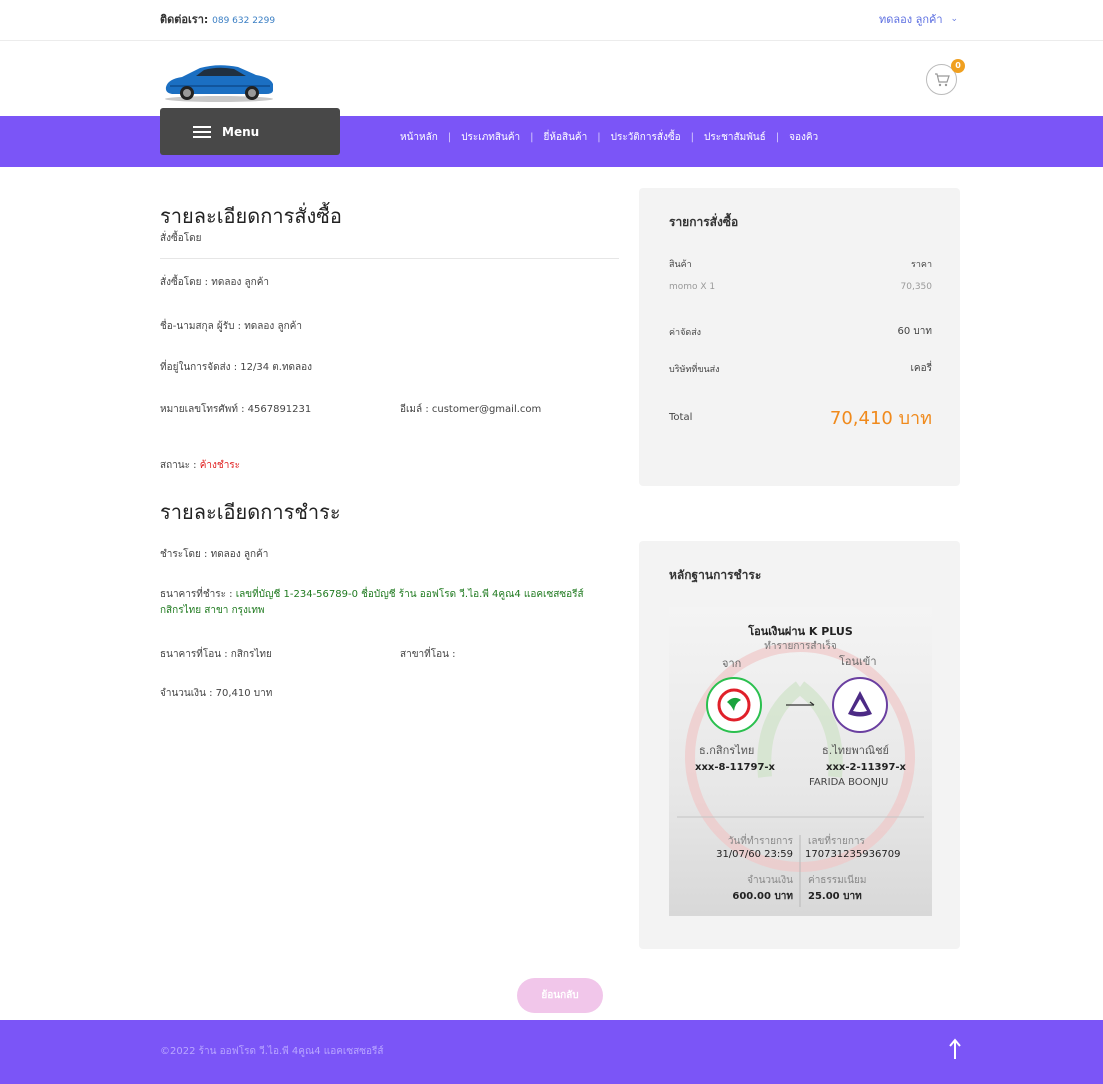 The height and width of the screenshot is (1084, 1103). What do you see at coordinates (921, 265) in the screenshot?
I see `price-column-header: ราคา` at bounding box center [921, 265].